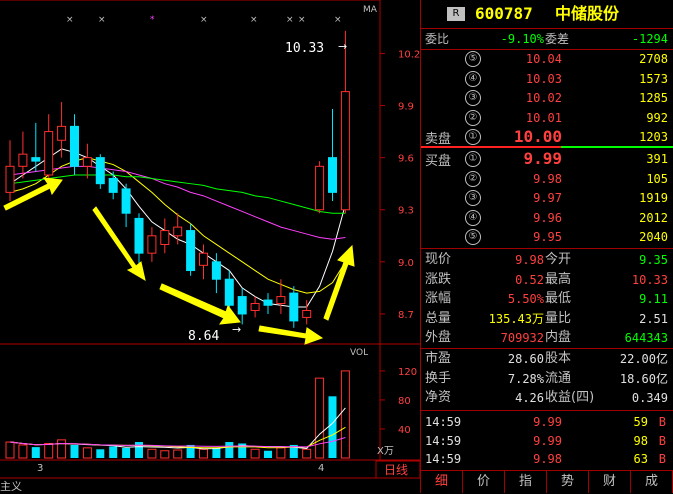 Image resolution: width=673 pixels, height=494 pixels. I want to click on tab-0: 细, so click(442, 482).